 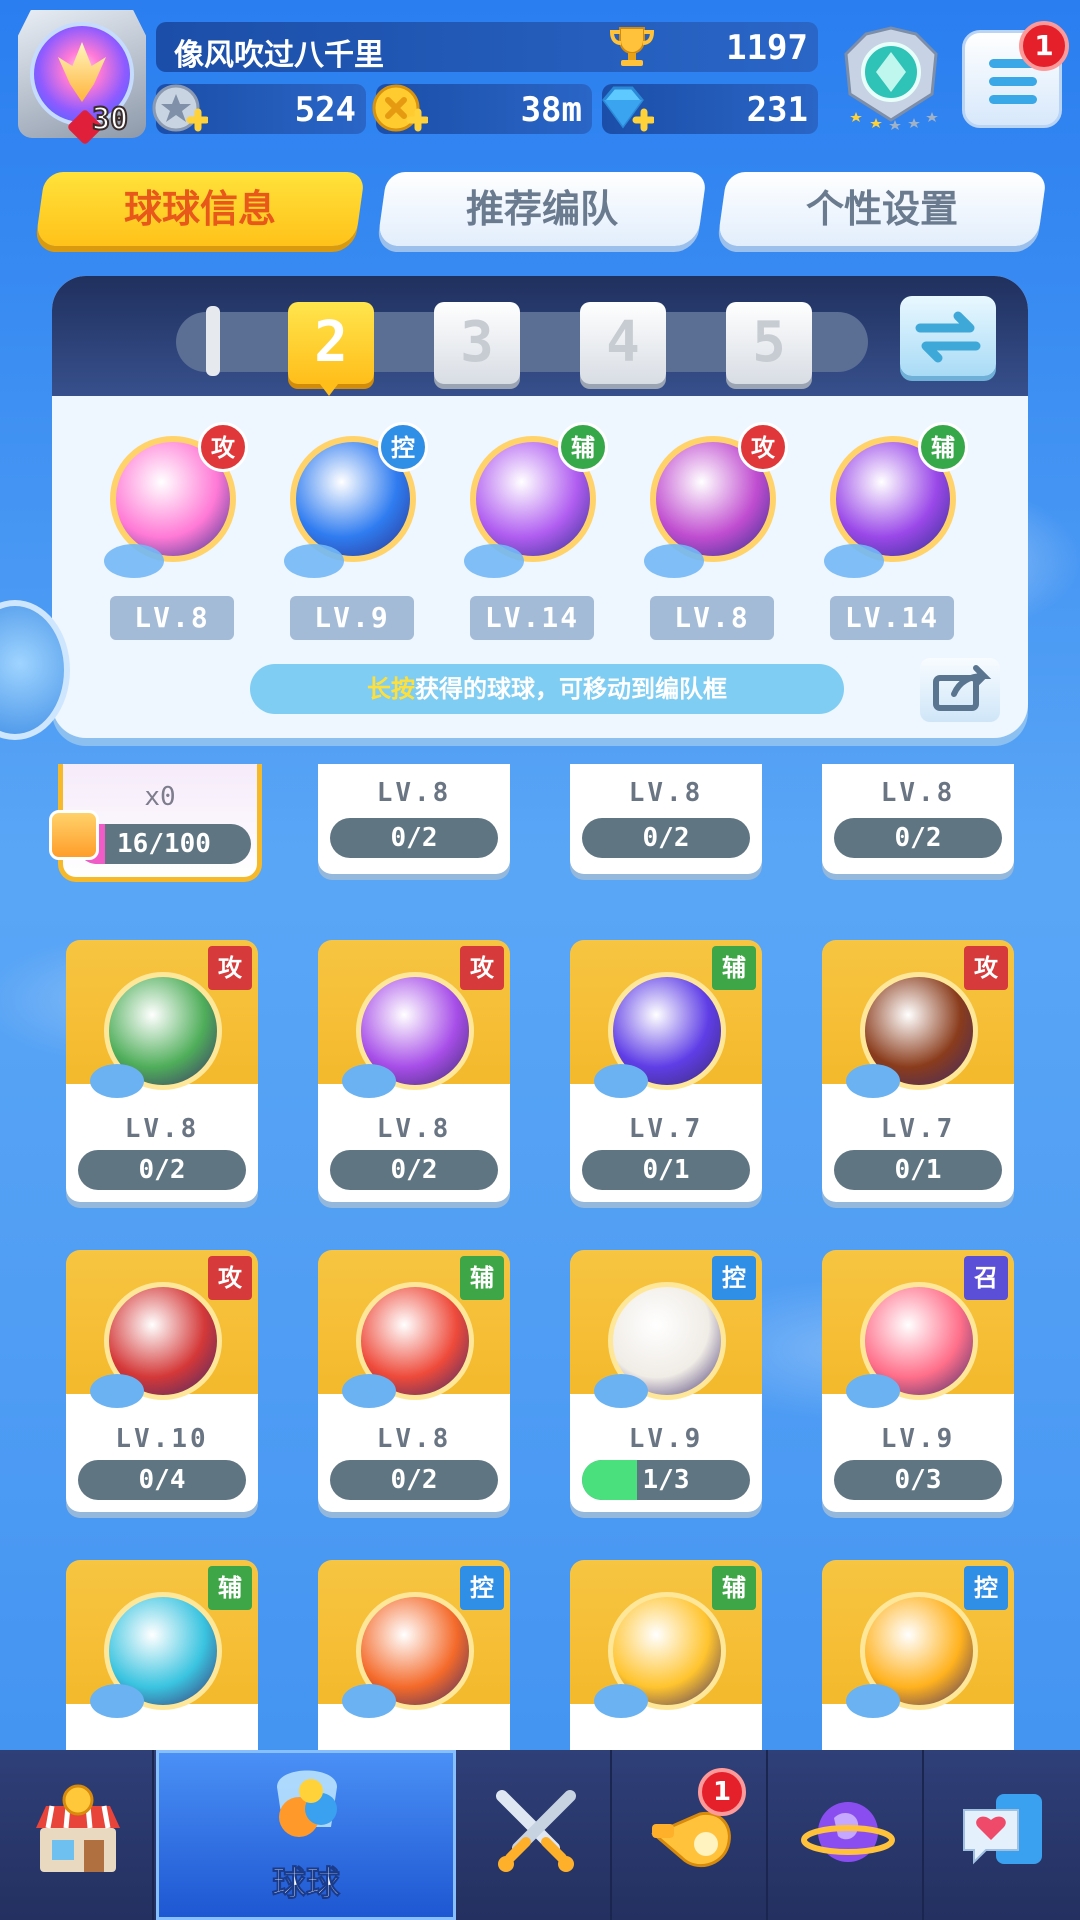 I want to click on team-ball-2: 控, so click(x=355, y=500).